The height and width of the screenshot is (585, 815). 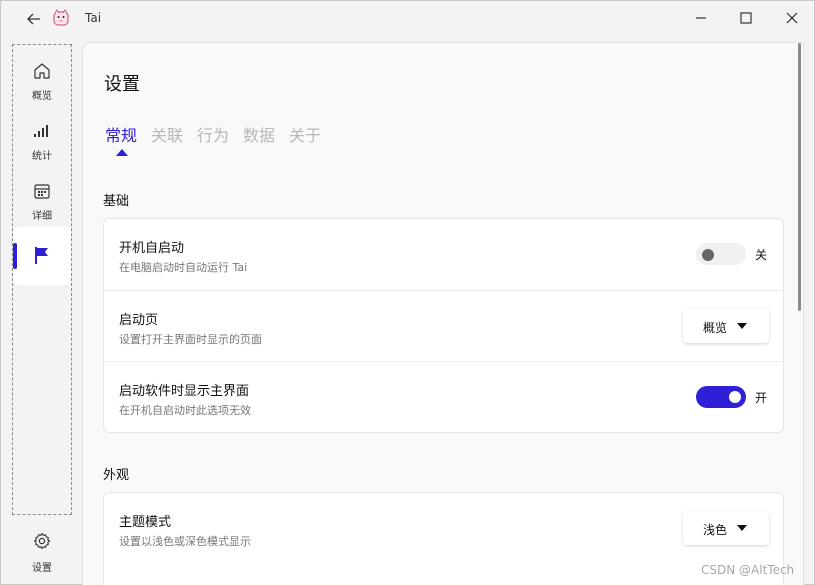 I want to click on sidebar-item-detail: 详细, so click(x=42, y=205).